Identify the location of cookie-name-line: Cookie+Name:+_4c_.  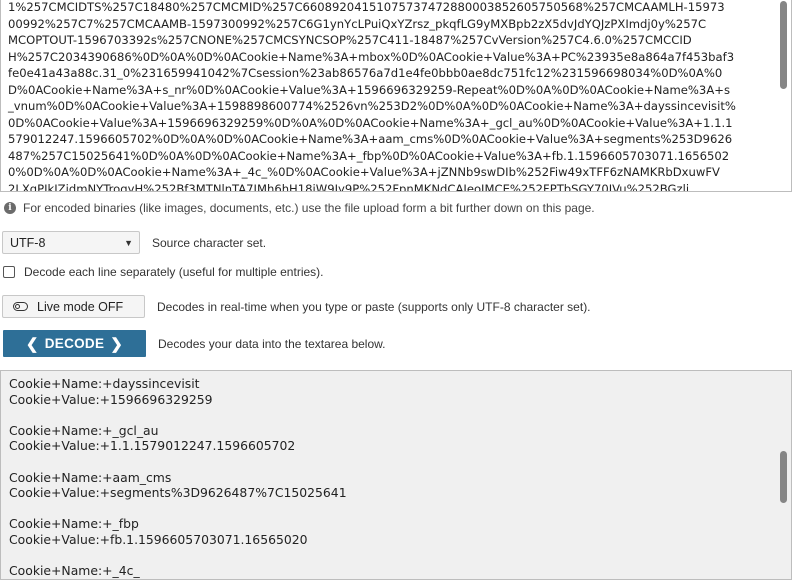
(74, 571).